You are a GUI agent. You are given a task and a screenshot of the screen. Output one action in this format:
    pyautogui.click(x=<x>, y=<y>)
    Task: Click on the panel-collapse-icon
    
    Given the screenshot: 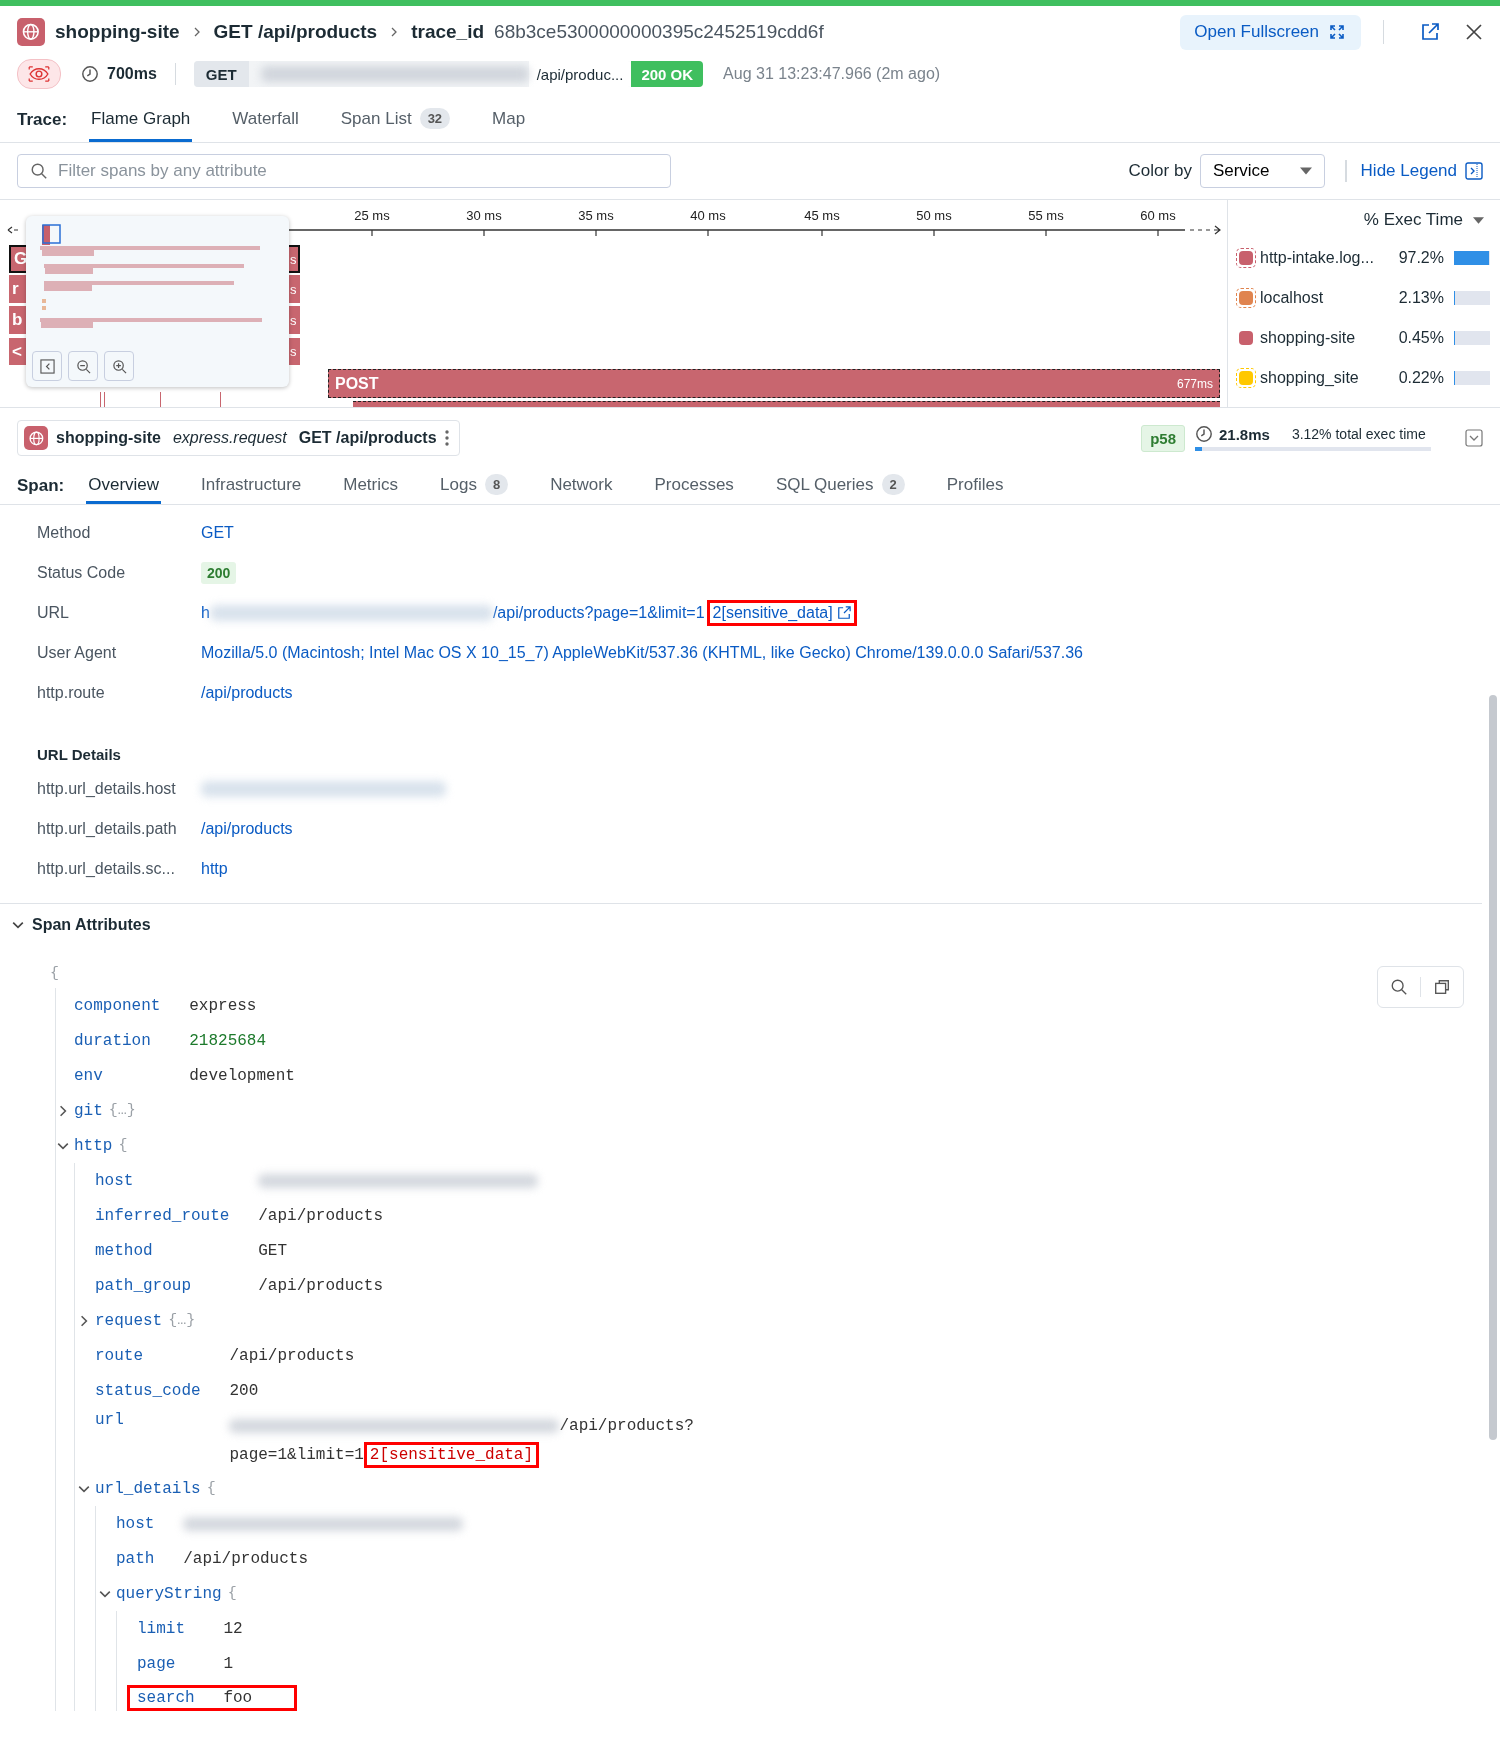 What is the action you would take?
    pyautogui.click(x=47, y=366)
    